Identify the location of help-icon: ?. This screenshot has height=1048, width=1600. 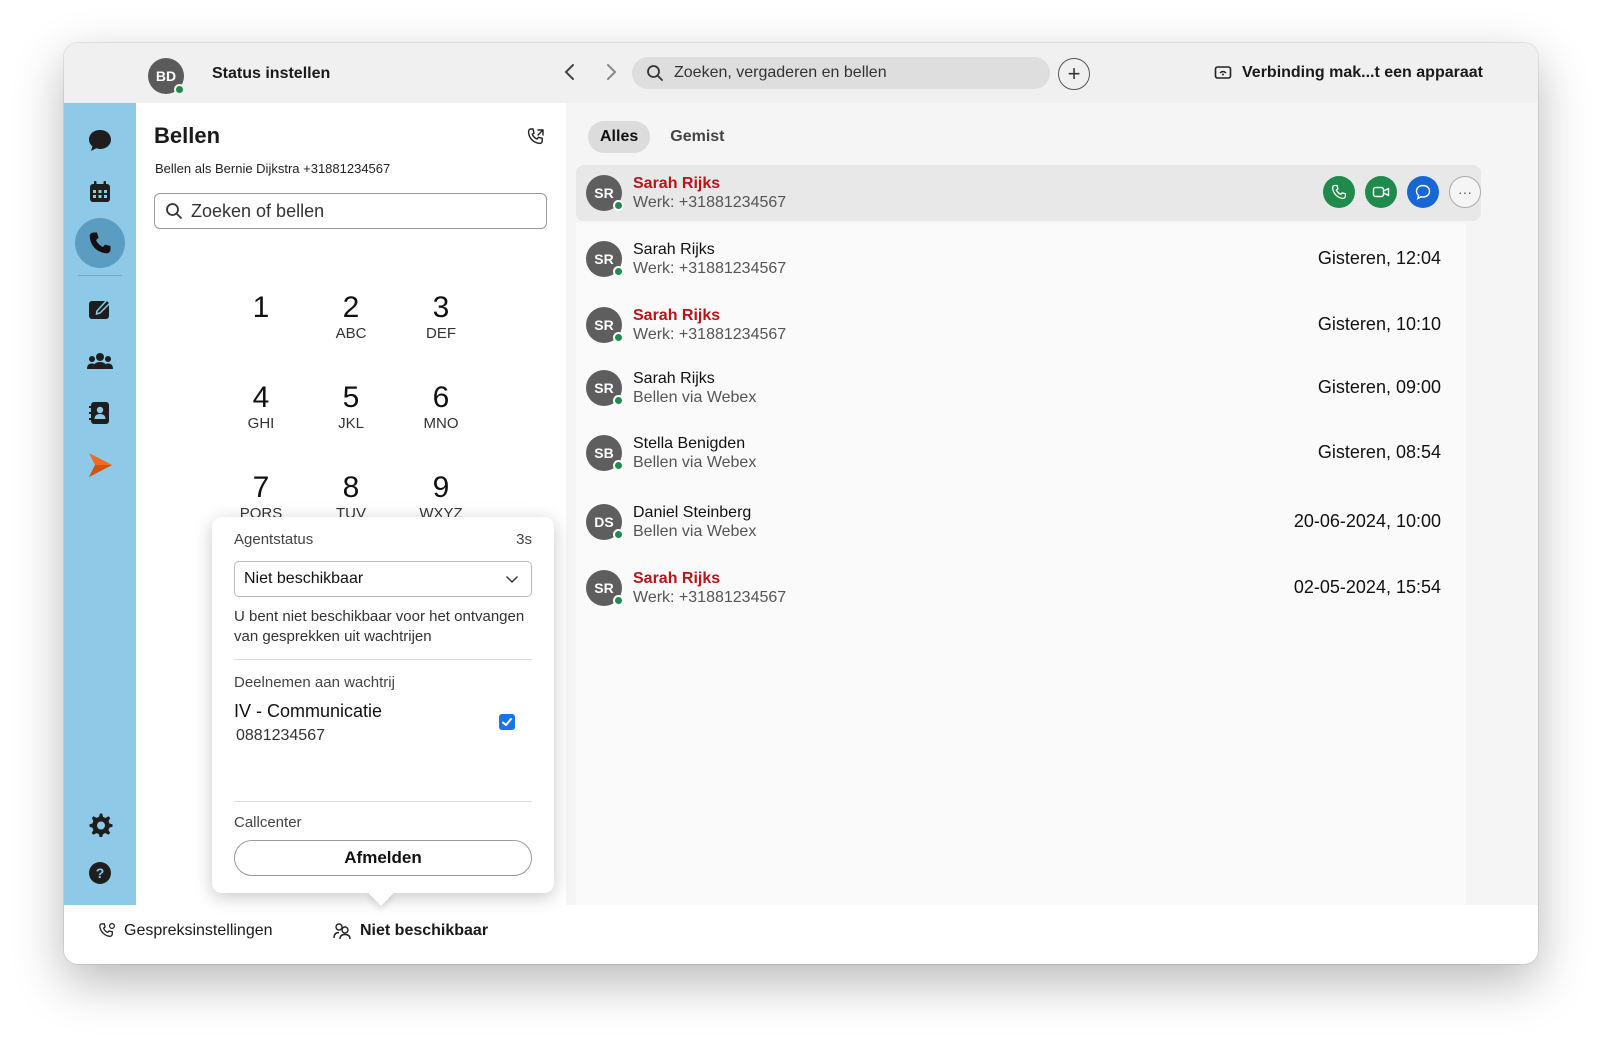
(100, 873).